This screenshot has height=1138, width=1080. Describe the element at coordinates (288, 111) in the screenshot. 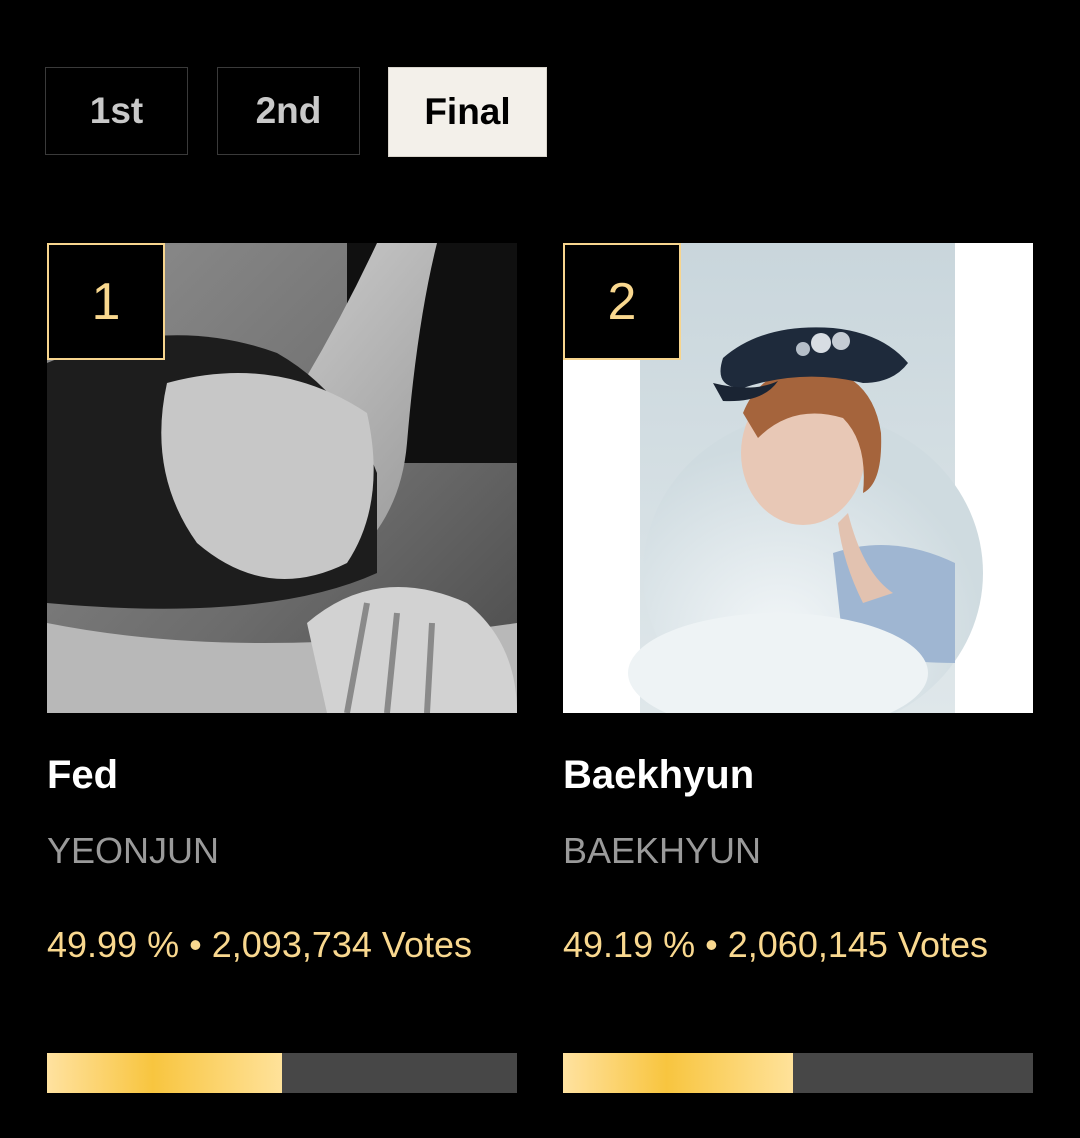

I see `tab-2nd: 2nd` at that location.